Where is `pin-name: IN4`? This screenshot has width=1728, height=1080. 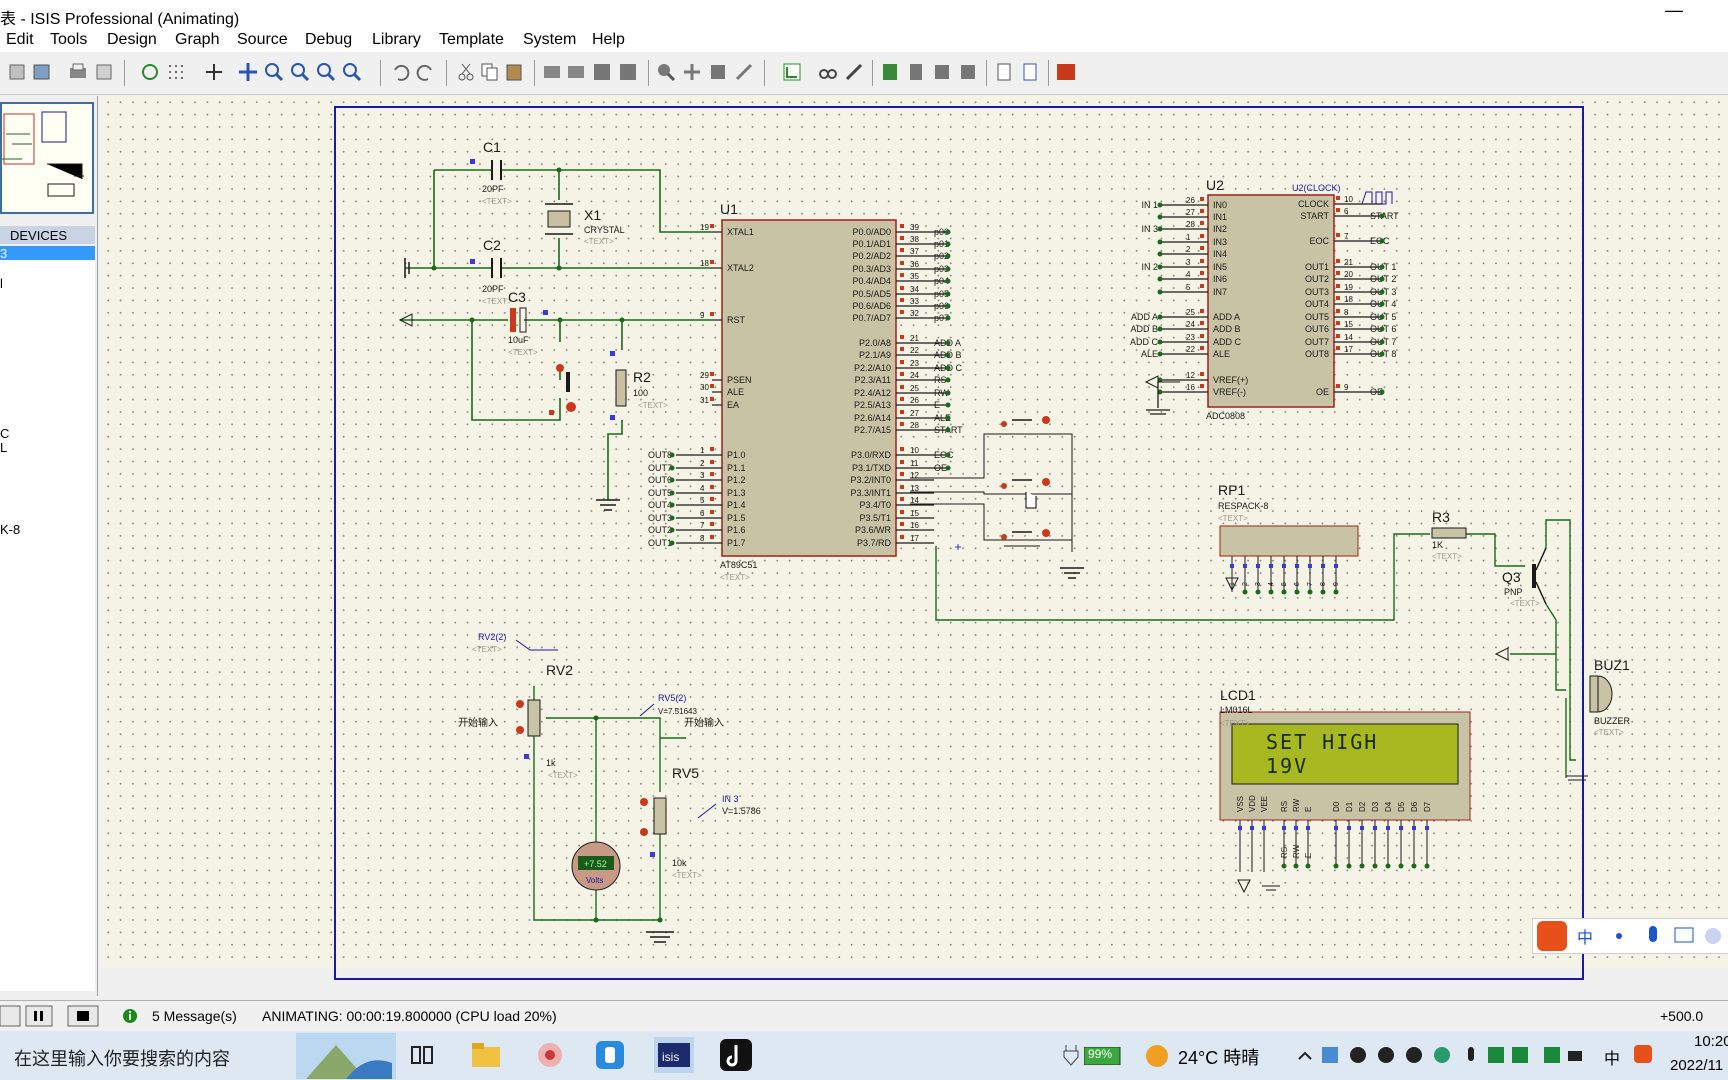 pin-name: IN4 is located at coordinates (1220, 254).